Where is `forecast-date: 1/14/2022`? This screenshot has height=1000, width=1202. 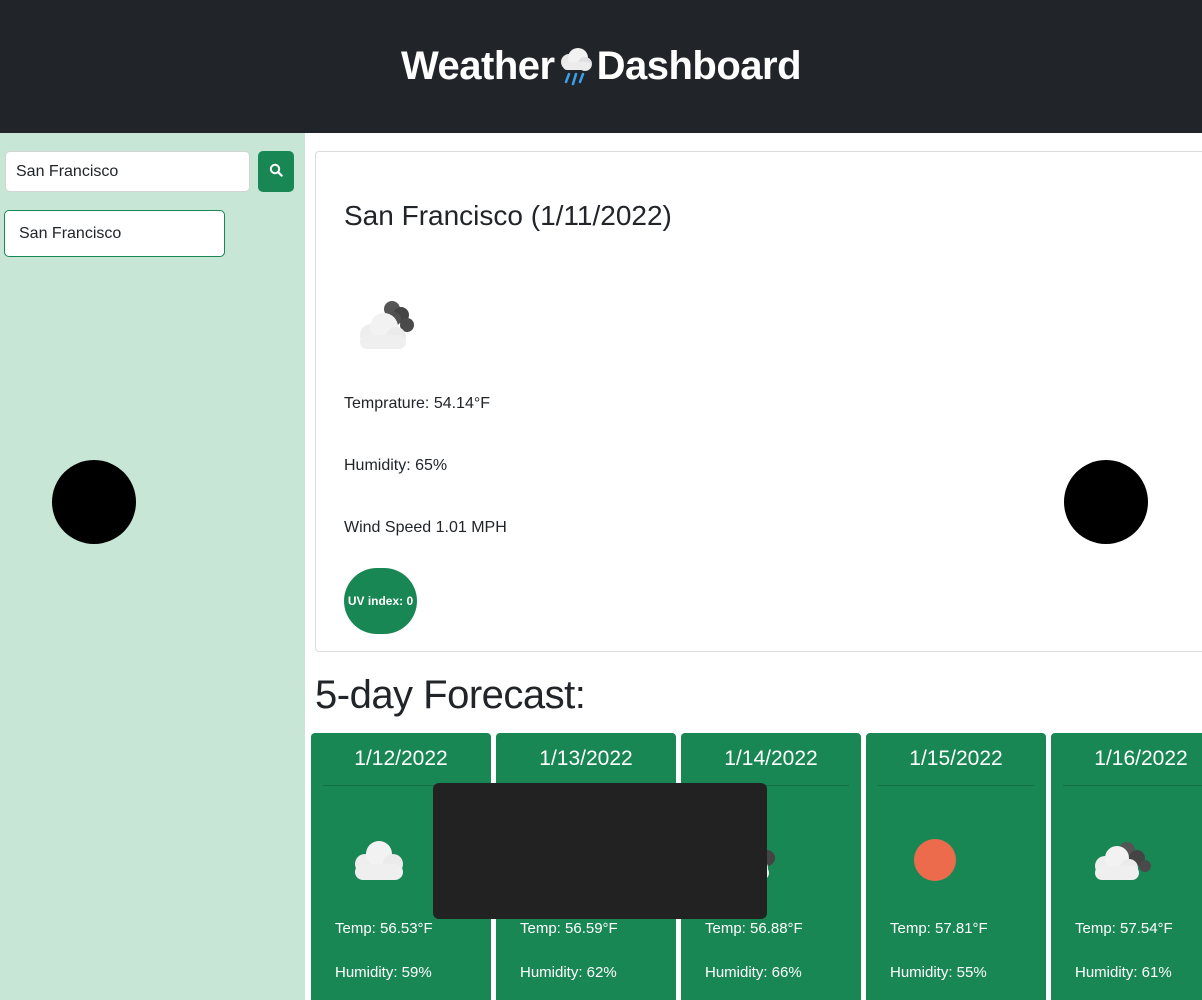
forecast-date: 1/14/2022 is located at coordinates (771, 759).